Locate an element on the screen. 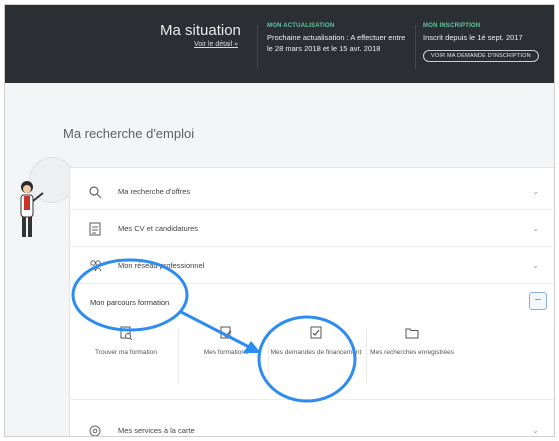  search-icon is located at coordinates (95, 192).